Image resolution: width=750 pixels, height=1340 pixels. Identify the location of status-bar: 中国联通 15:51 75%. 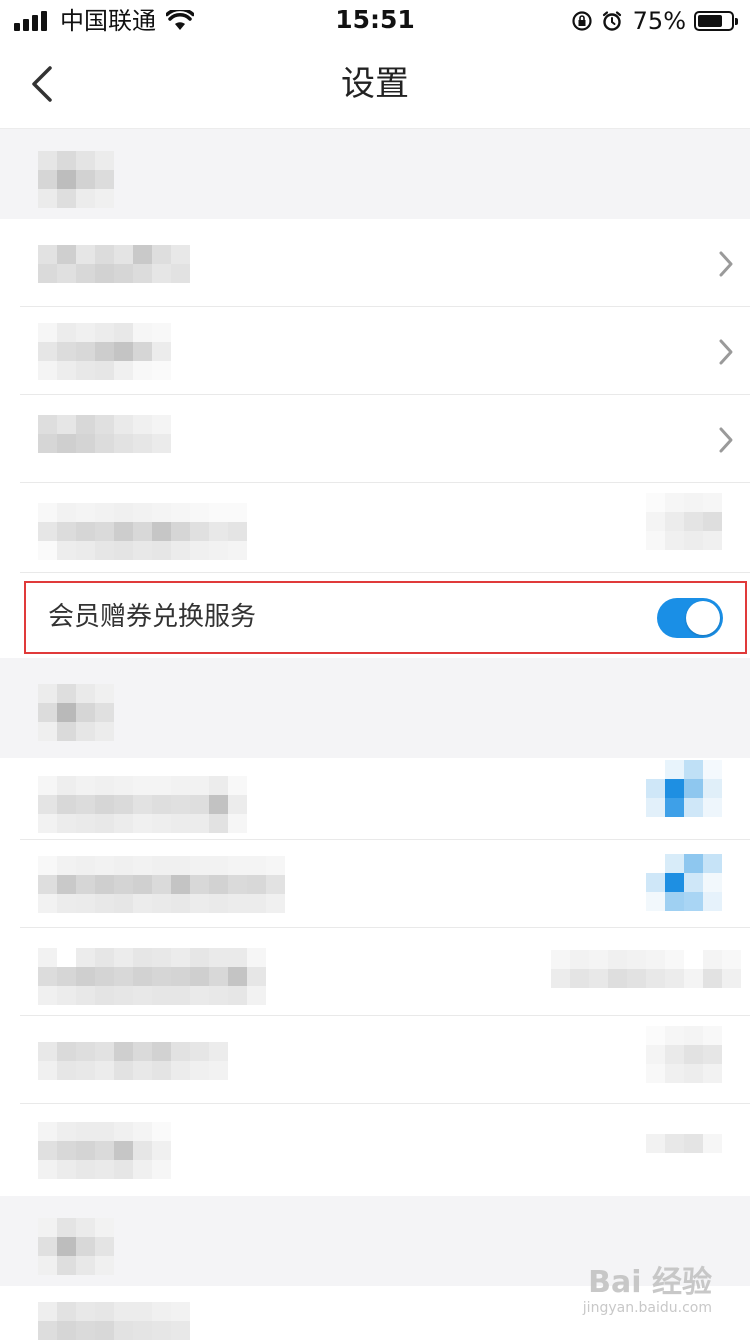
(375, 20).